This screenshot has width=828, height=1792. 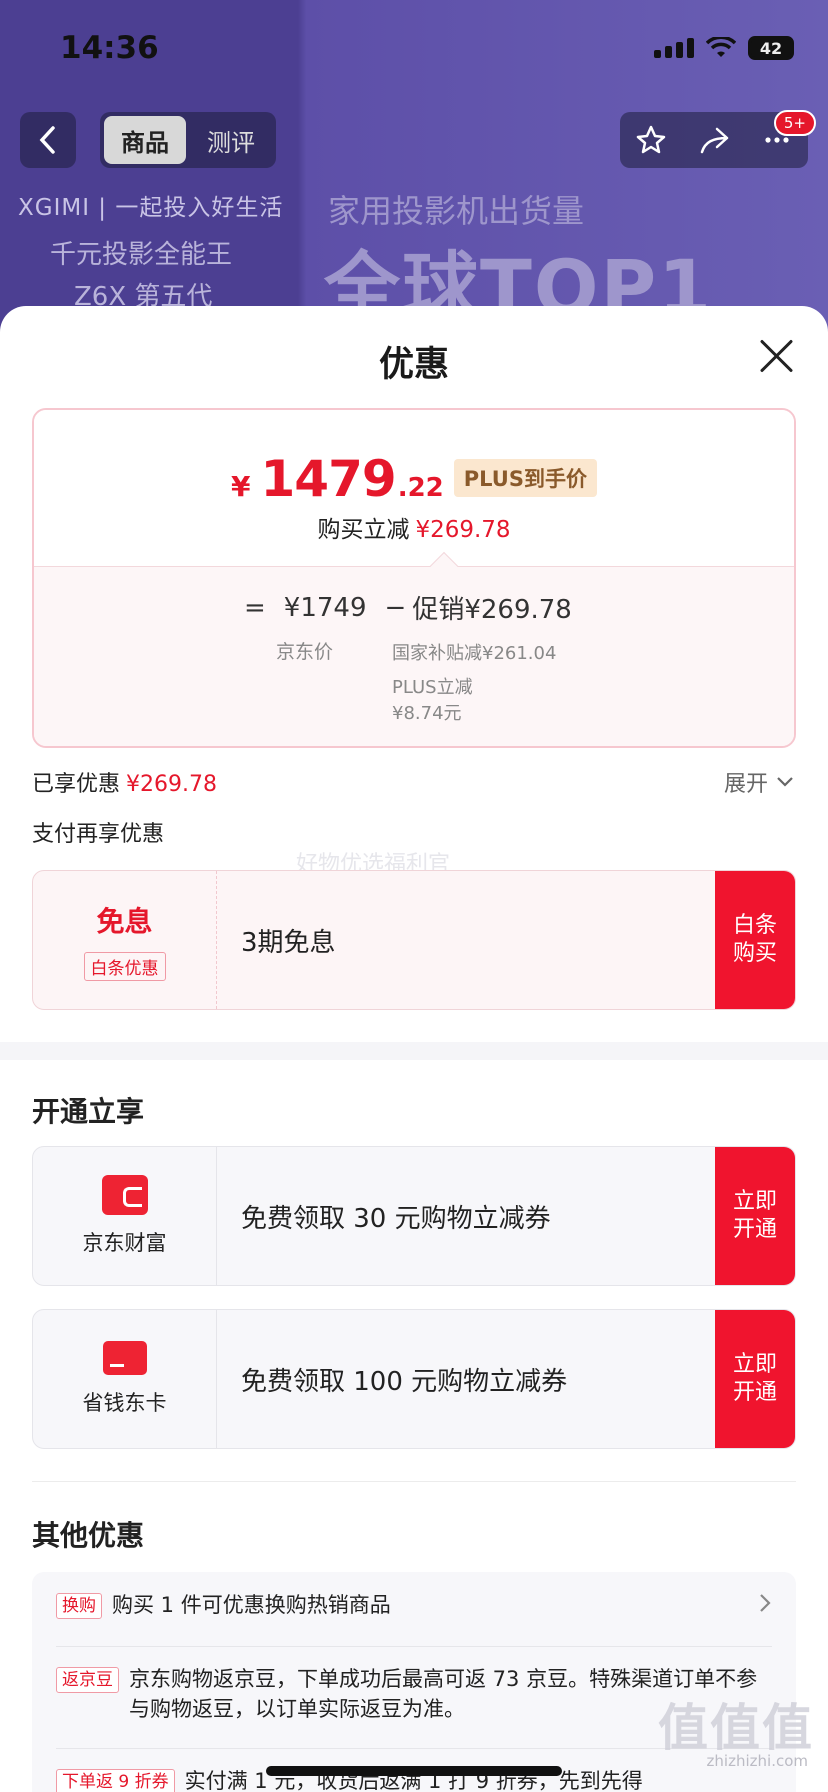 I want to click on section-divider, so click(x=414, y=1051).